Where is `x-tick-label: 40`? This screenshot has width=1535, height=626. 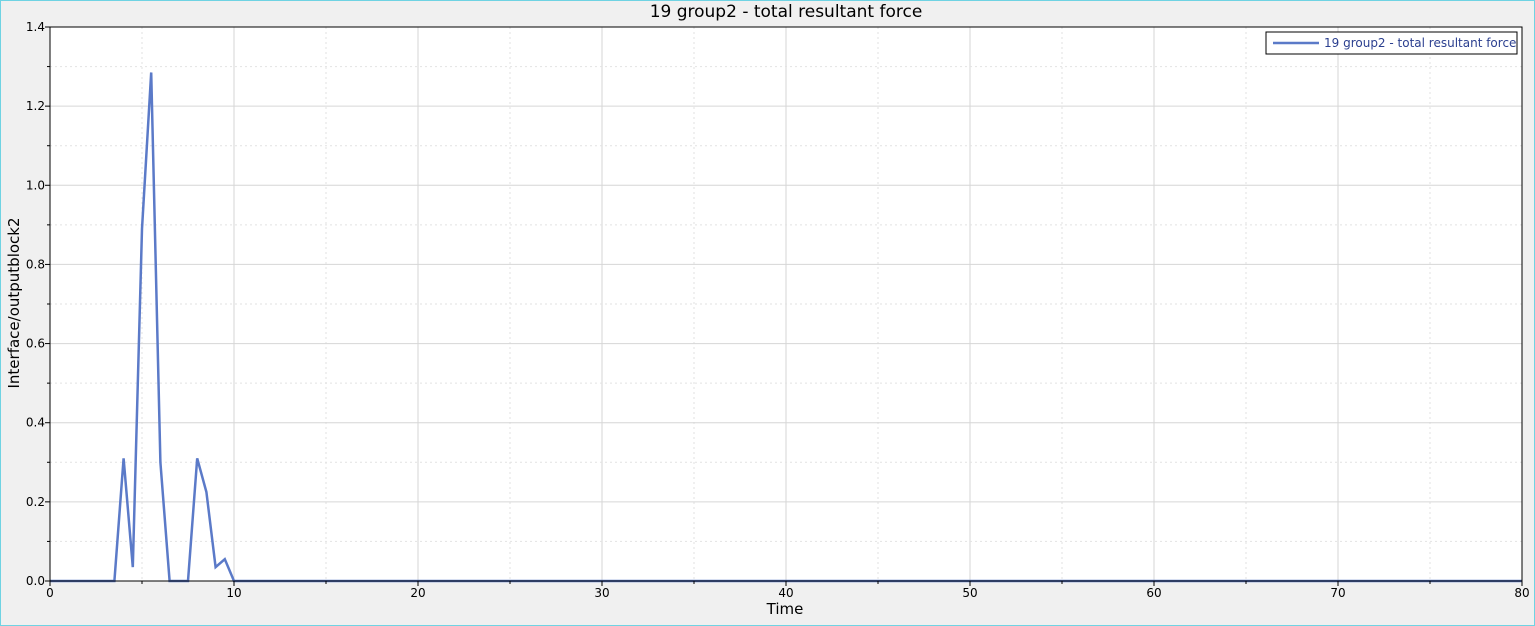
x-tick-label: 40 is located at coordinates (785, 593).